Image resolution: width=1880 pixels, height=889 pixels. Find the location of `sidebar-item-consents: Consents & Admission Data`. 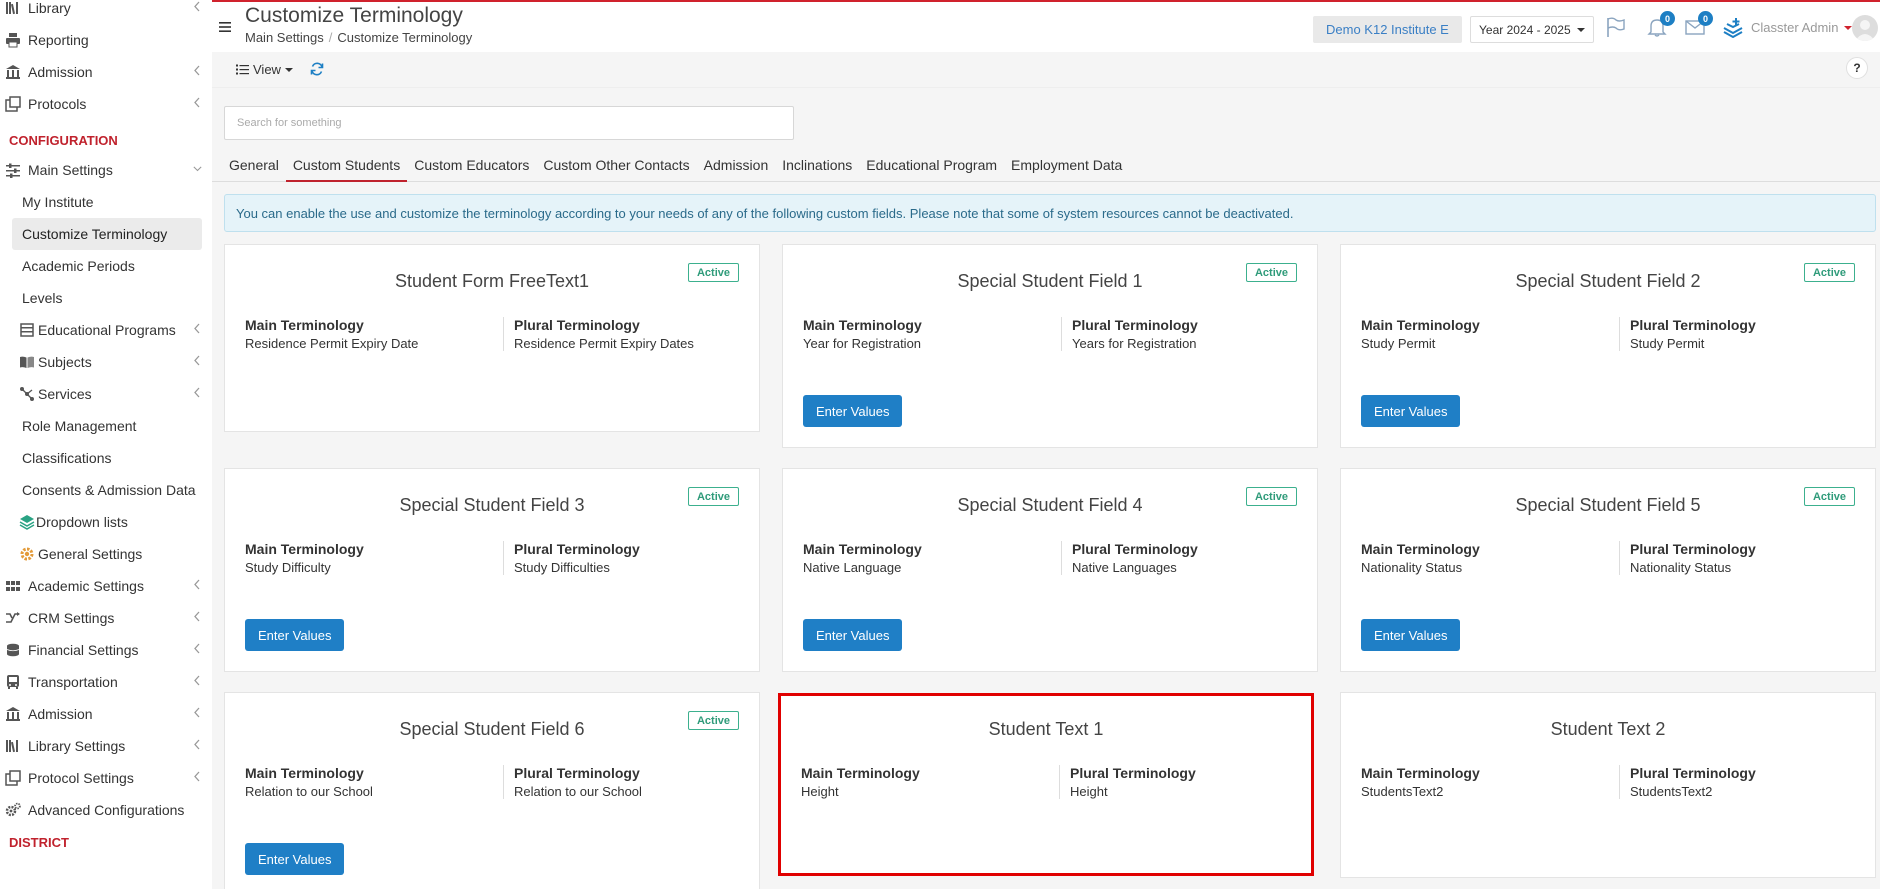

sidebar-item-consents: Consents & Admission Data is located at coordinates (106, 490).